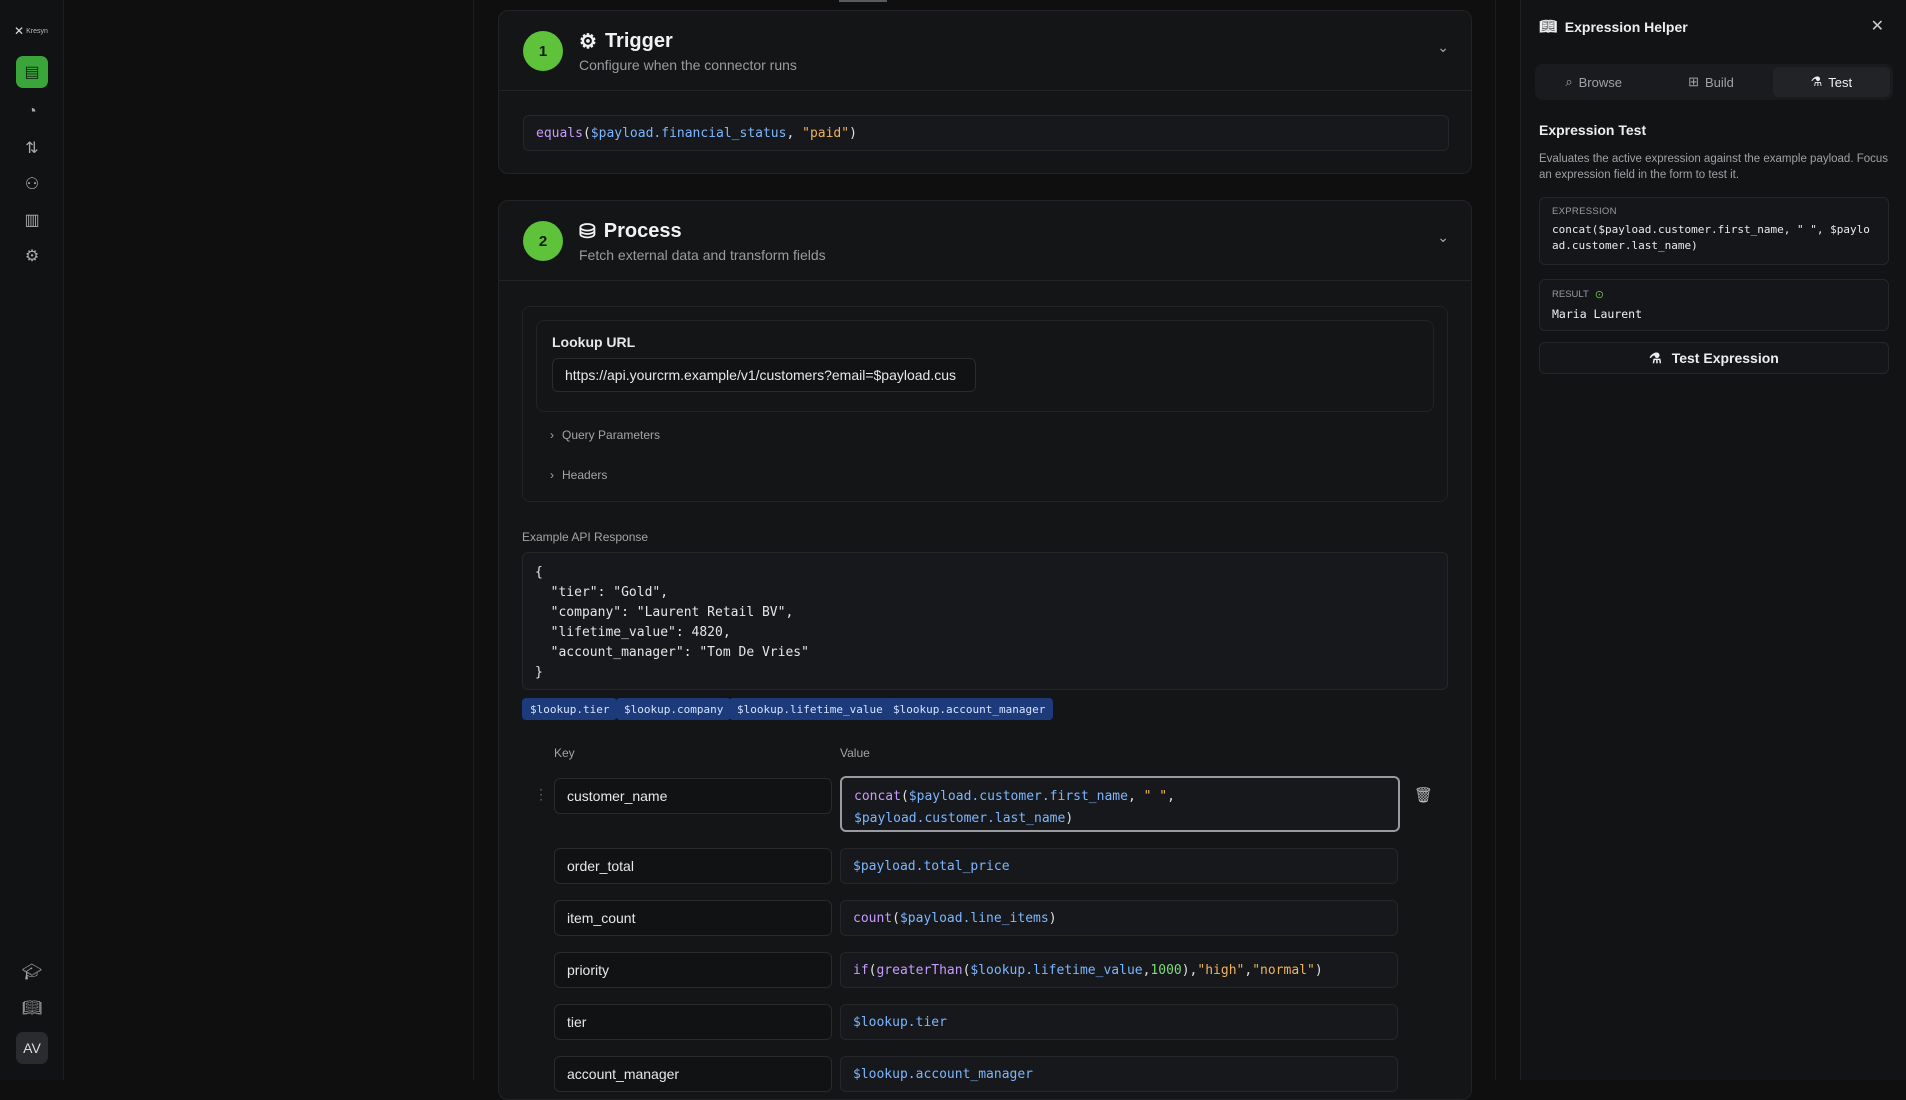  I want to click on close-icon: ✕, so click(1877, 26).